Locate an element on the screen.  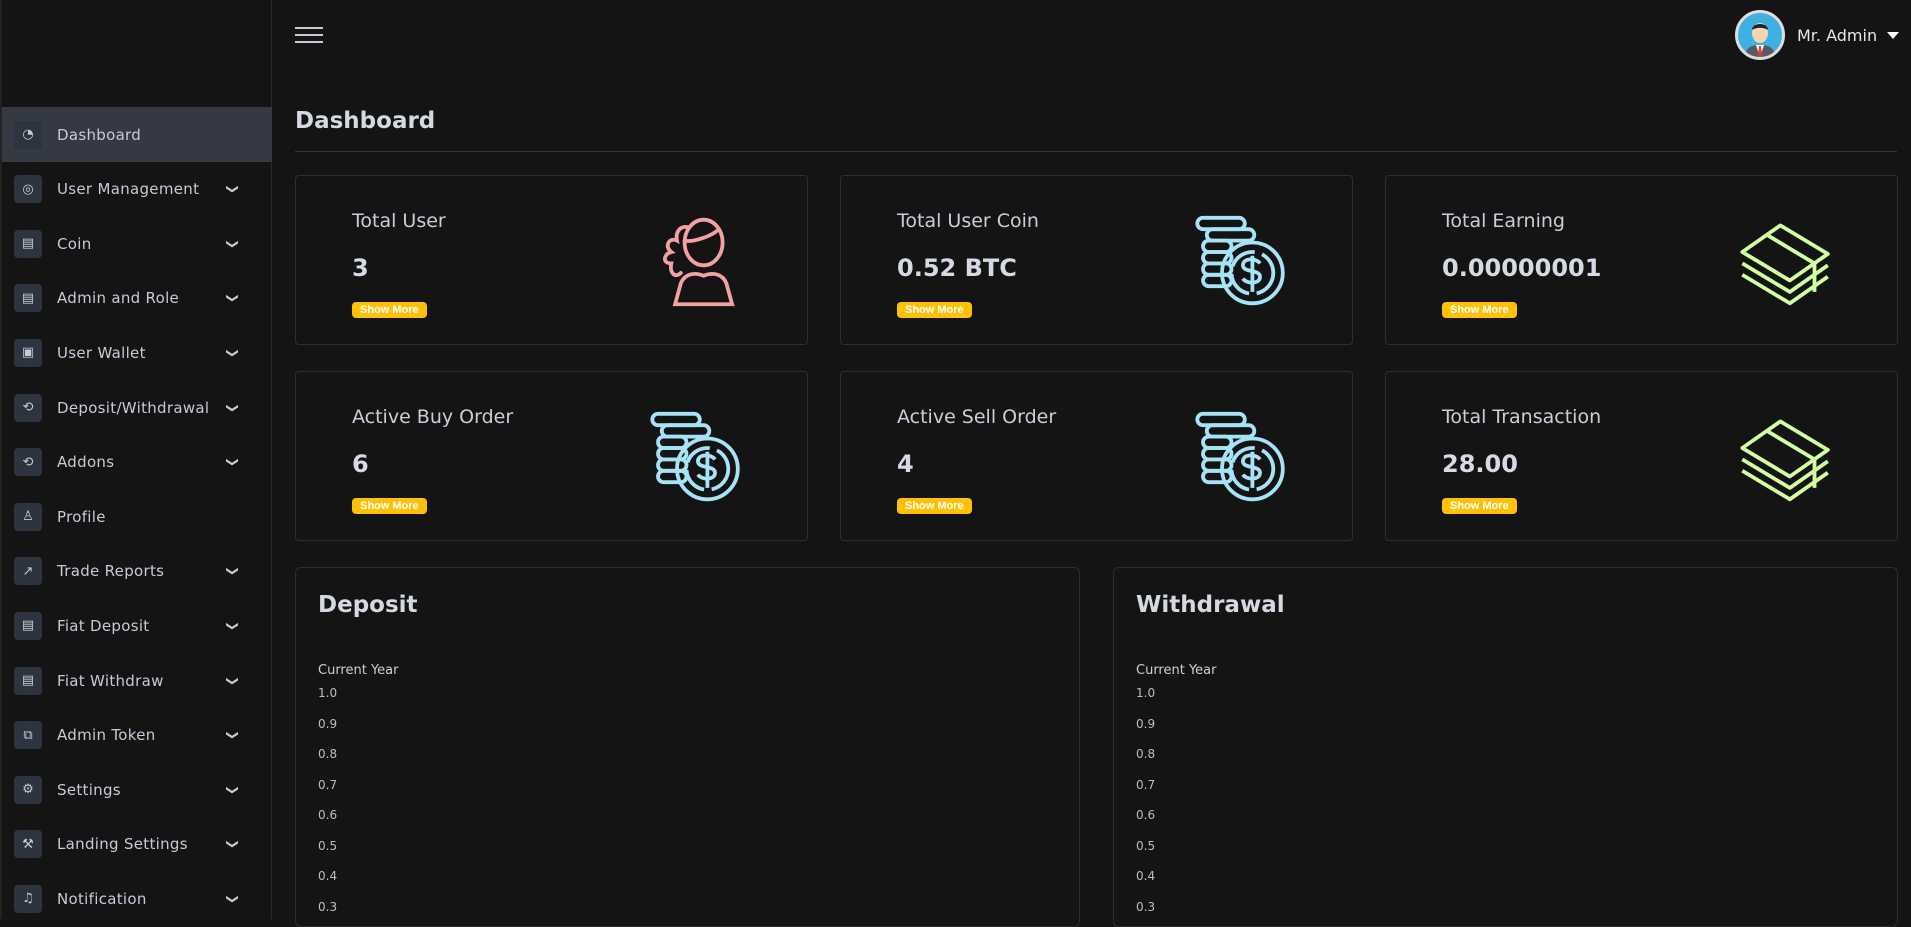
stat-label: Total Transaction is located at coordinates (1522, 417).